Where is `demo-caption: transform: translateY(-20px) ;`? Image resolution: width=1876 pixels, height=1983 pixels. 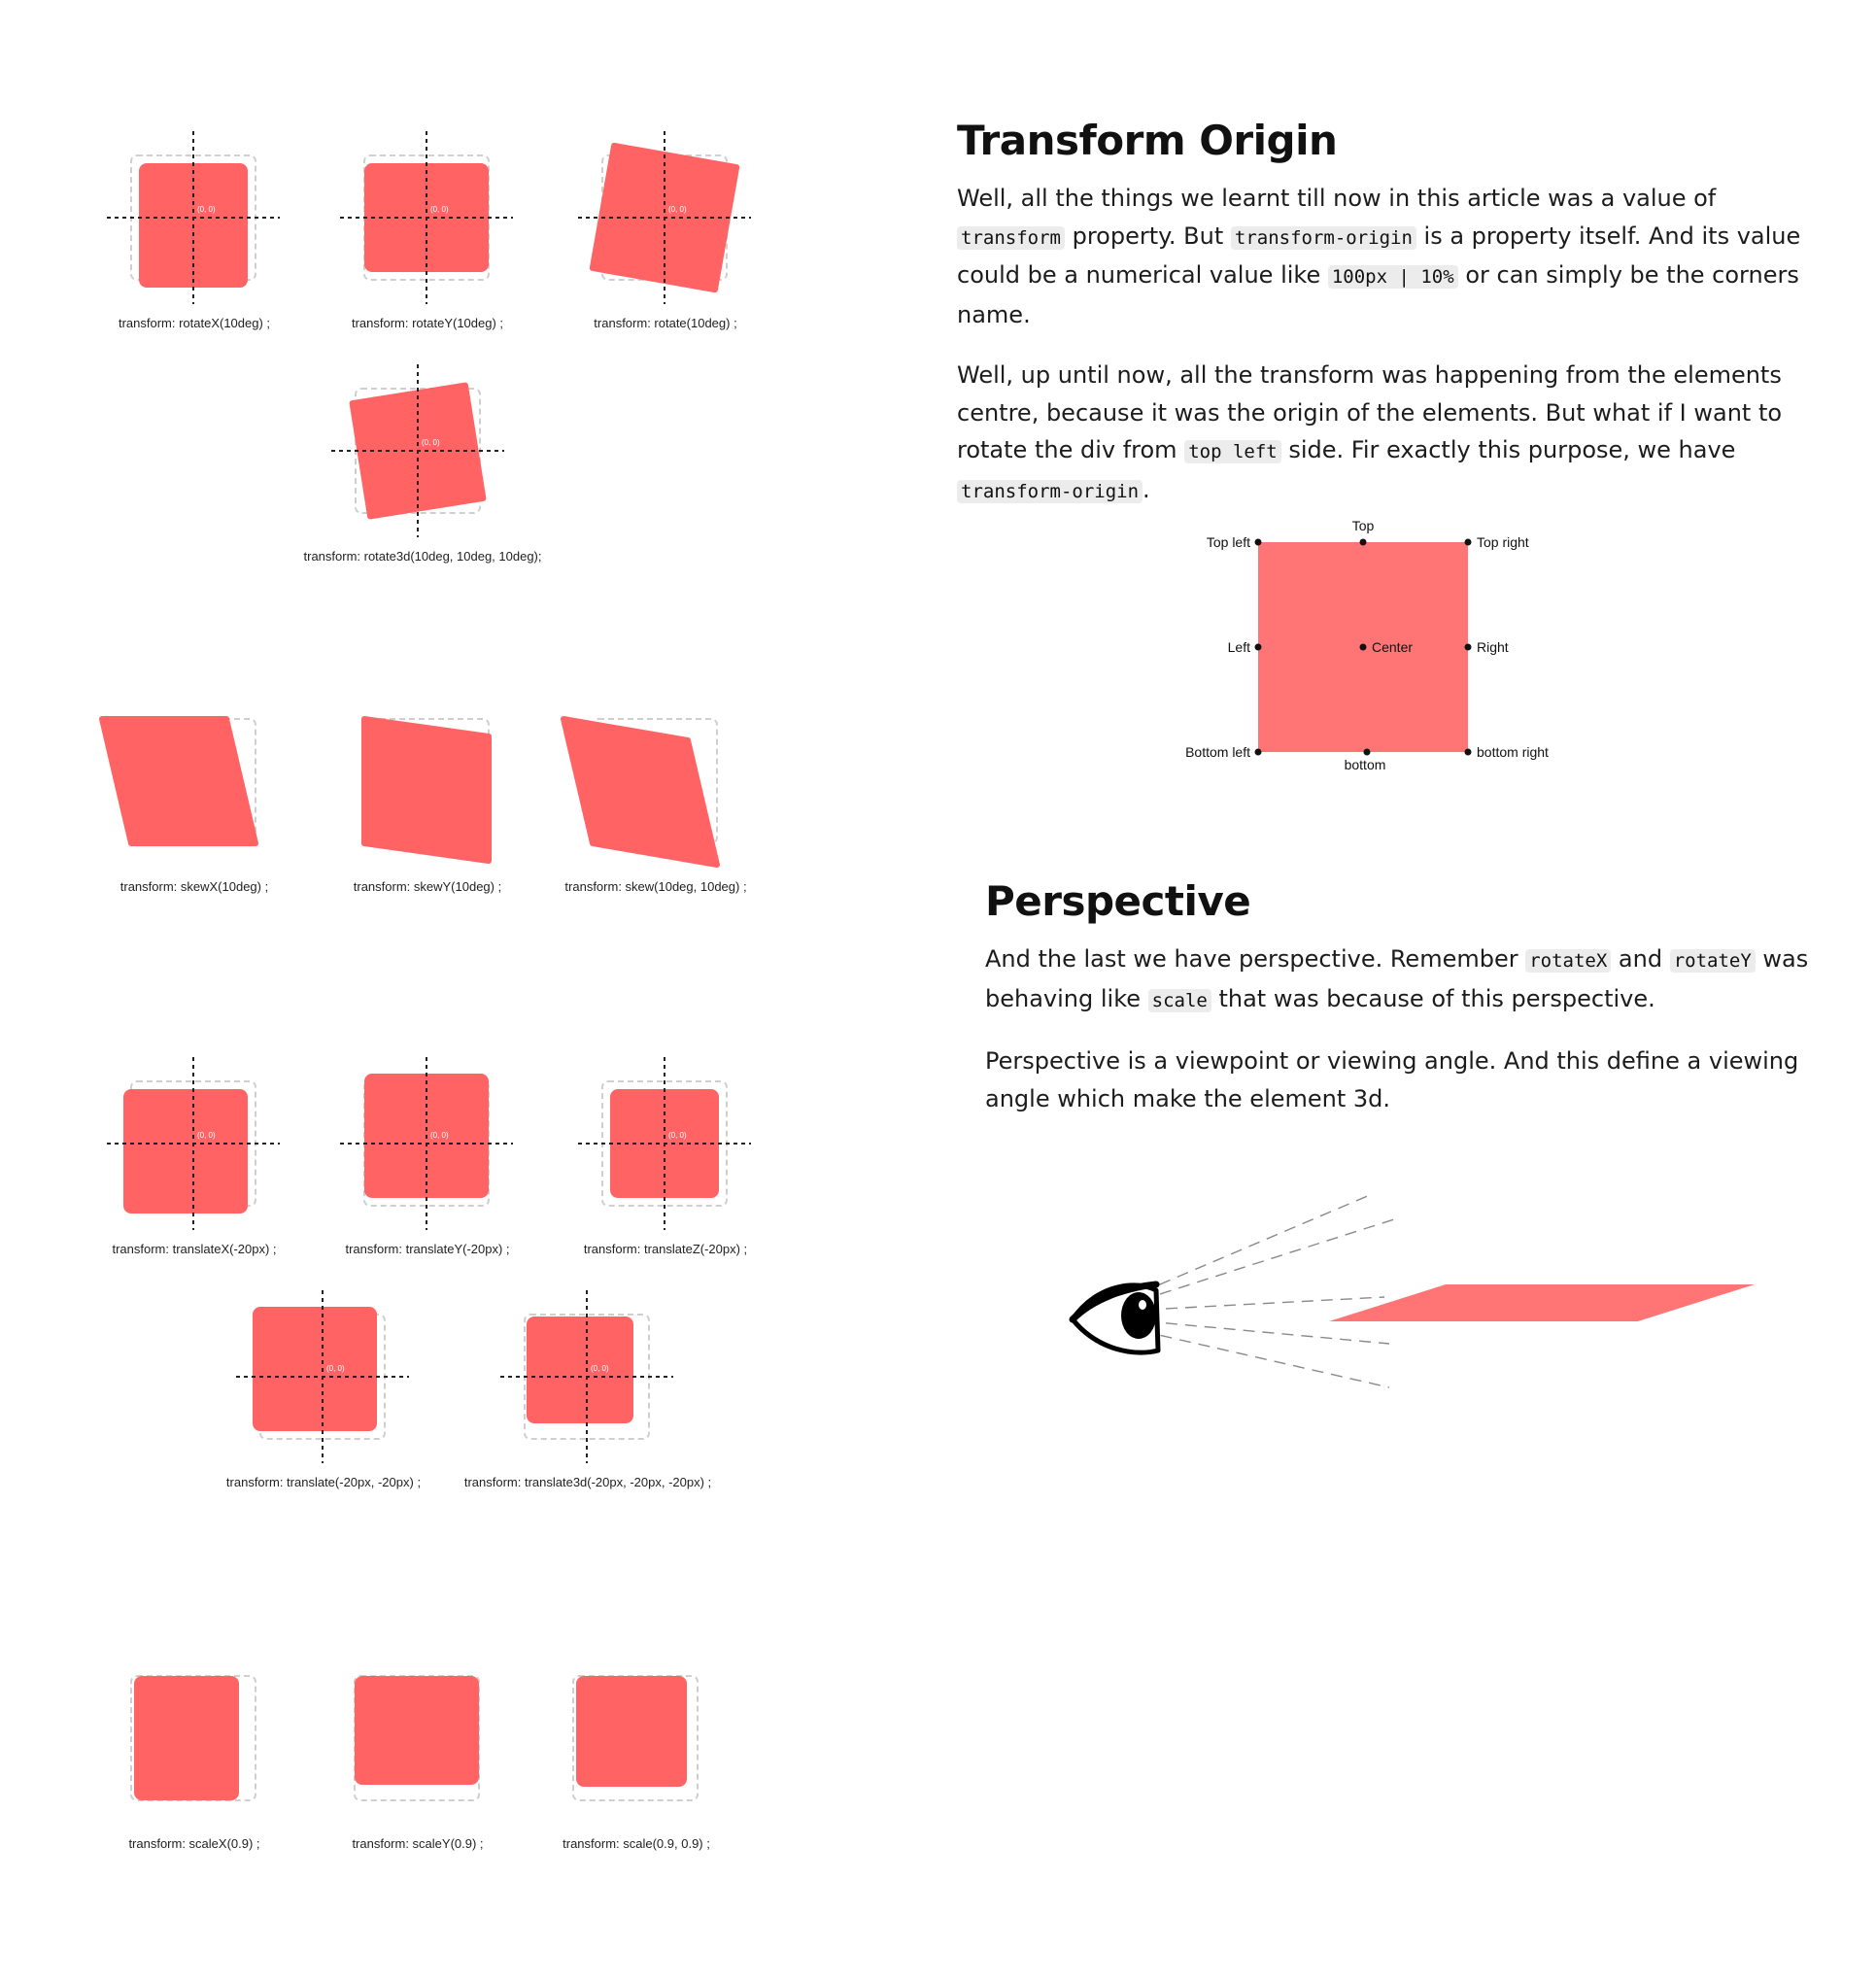 demo-caption: transform: translateY(-20px) ; is located at coordinates (427, 1249).